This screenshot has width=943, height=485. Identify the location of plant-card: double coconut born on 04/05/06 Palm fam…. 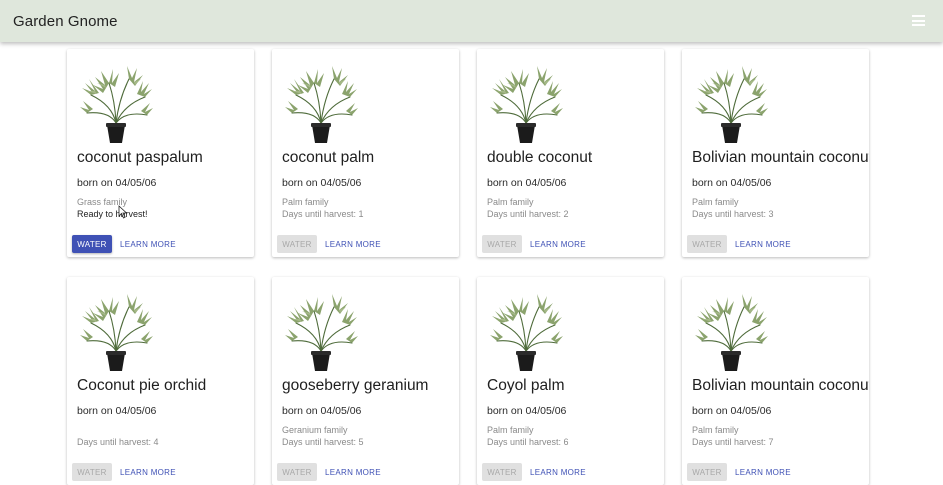
(570, 153).